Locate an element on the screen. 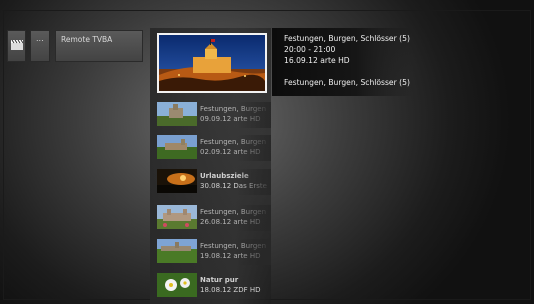  castle-night-image is located at coordinates (212, 63).